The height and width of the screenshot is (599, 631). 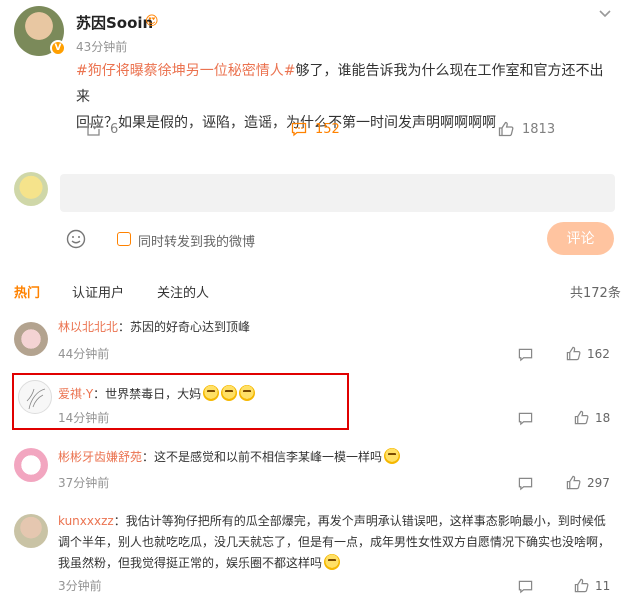 I want to click on comment-input, so click(x=337, y=193).